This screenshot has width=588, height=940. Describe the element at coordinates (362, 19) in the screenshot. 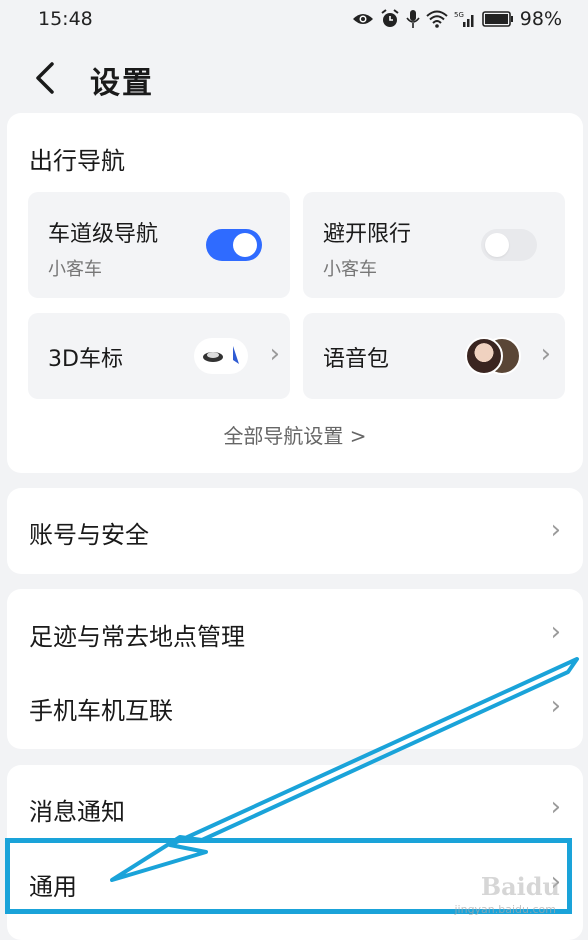

I see `eye-icon` at that location.